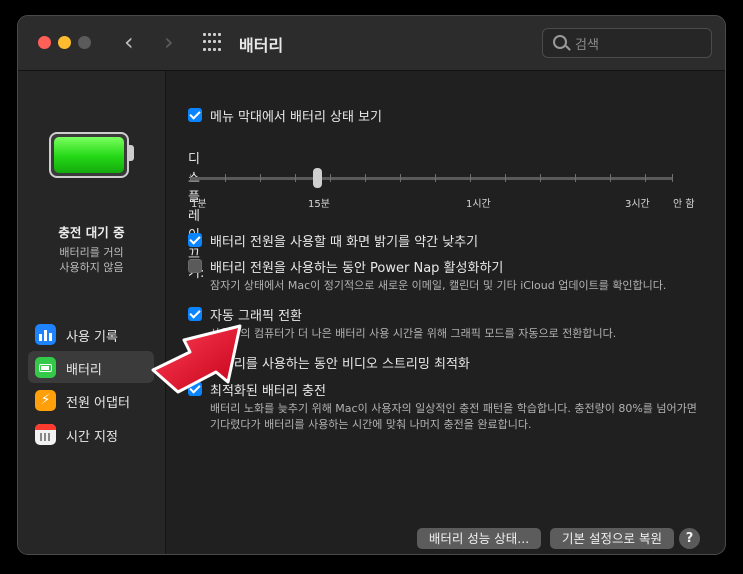 The width and height of the screenshot is (743, 574). What do you see at coordinates (196, 359) in the screenshot?
I see `annotation-arrow-icon` at bounding box center [196, 359].